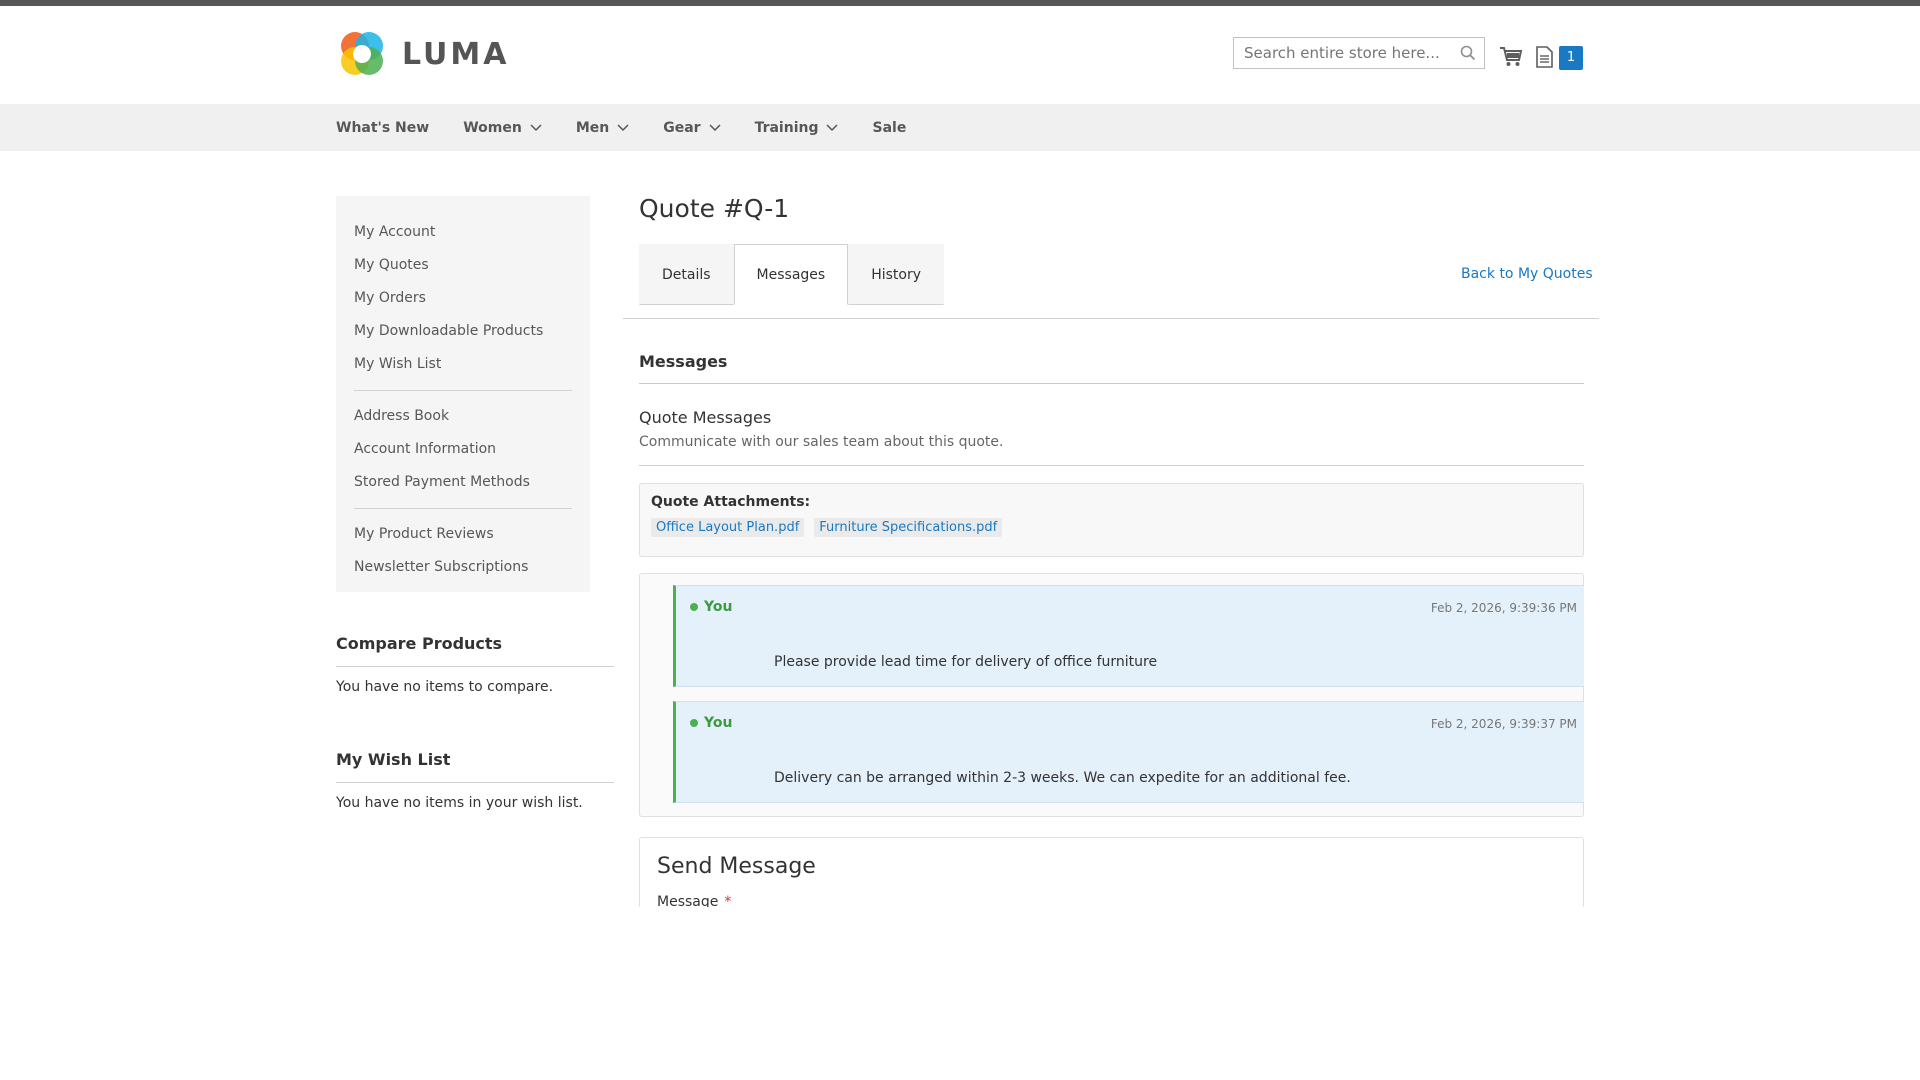  I want to click on quote-count-badge: 1, so click(1571, 58).